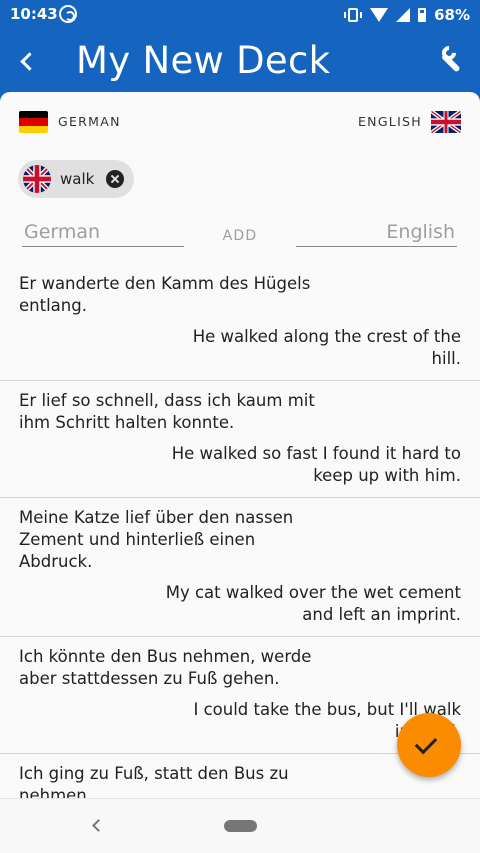 The image size is (480, 853). What do you see at coordinates (376, 232) in the screenshot?
I see `english-input` at bounding box center [376, 232].